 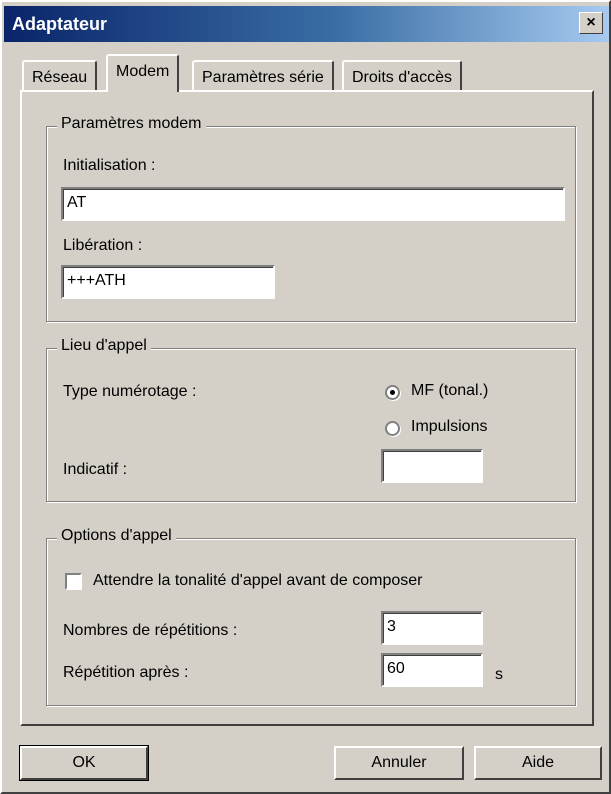 I want to click on retry-after-unit: s, so click(x=499, y=674).